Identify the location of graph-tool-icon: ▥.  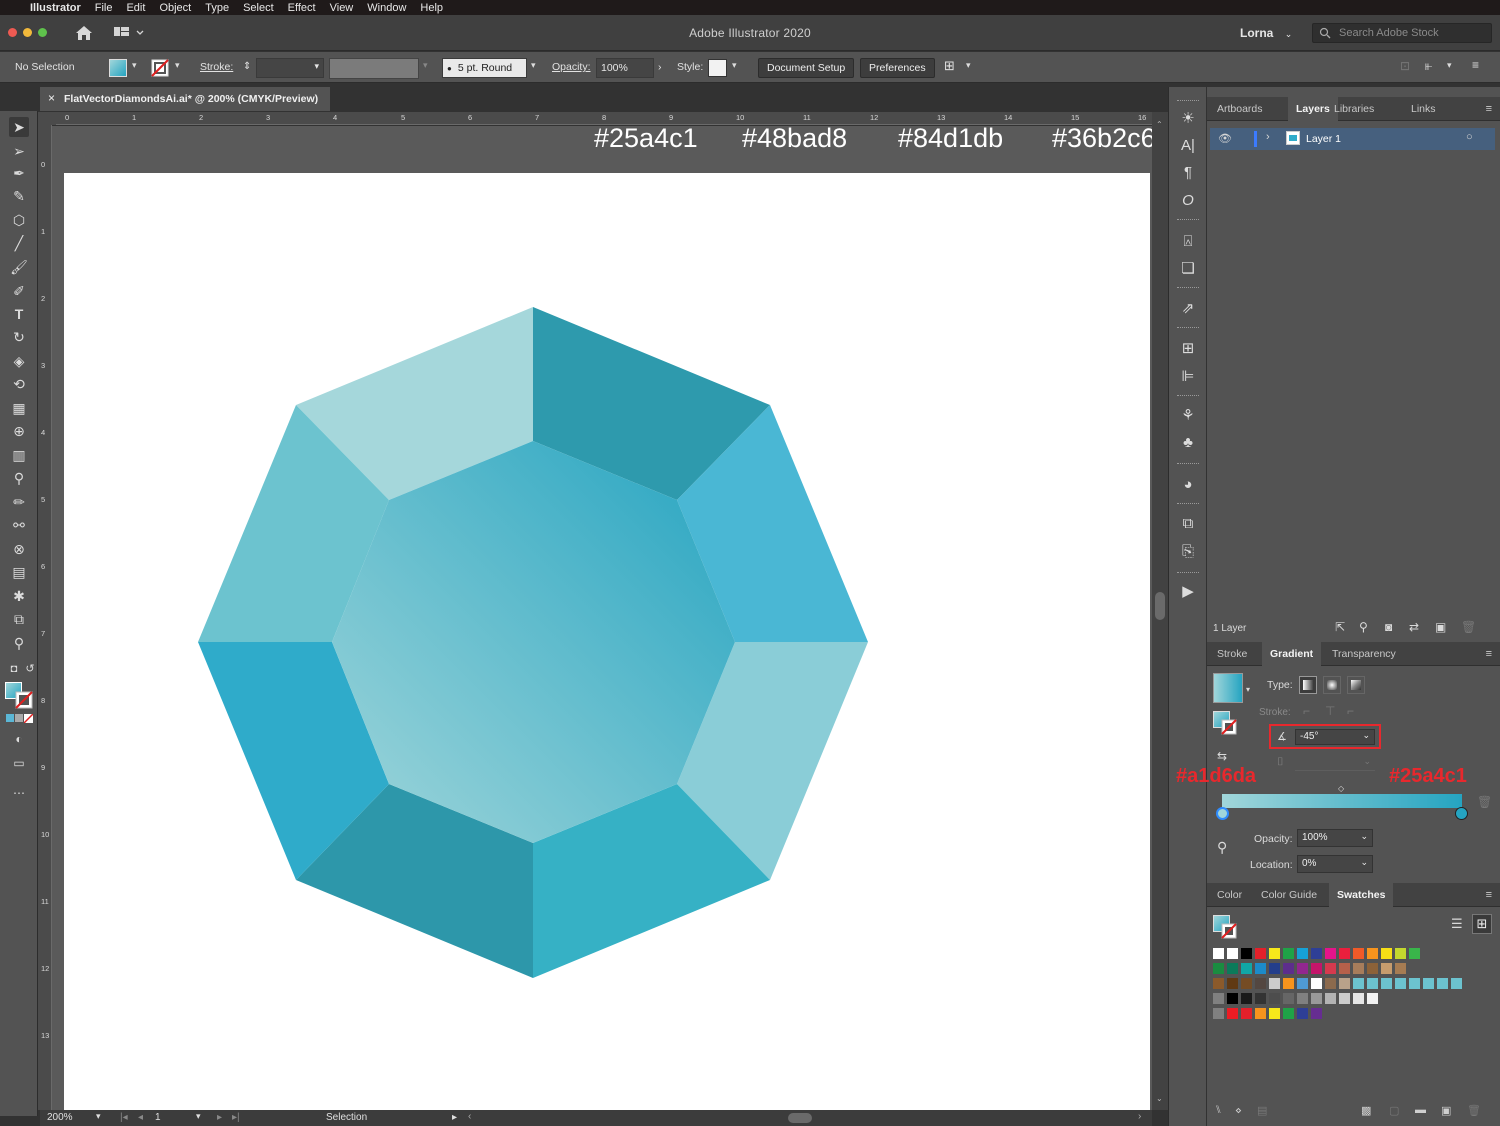
(19, 455).